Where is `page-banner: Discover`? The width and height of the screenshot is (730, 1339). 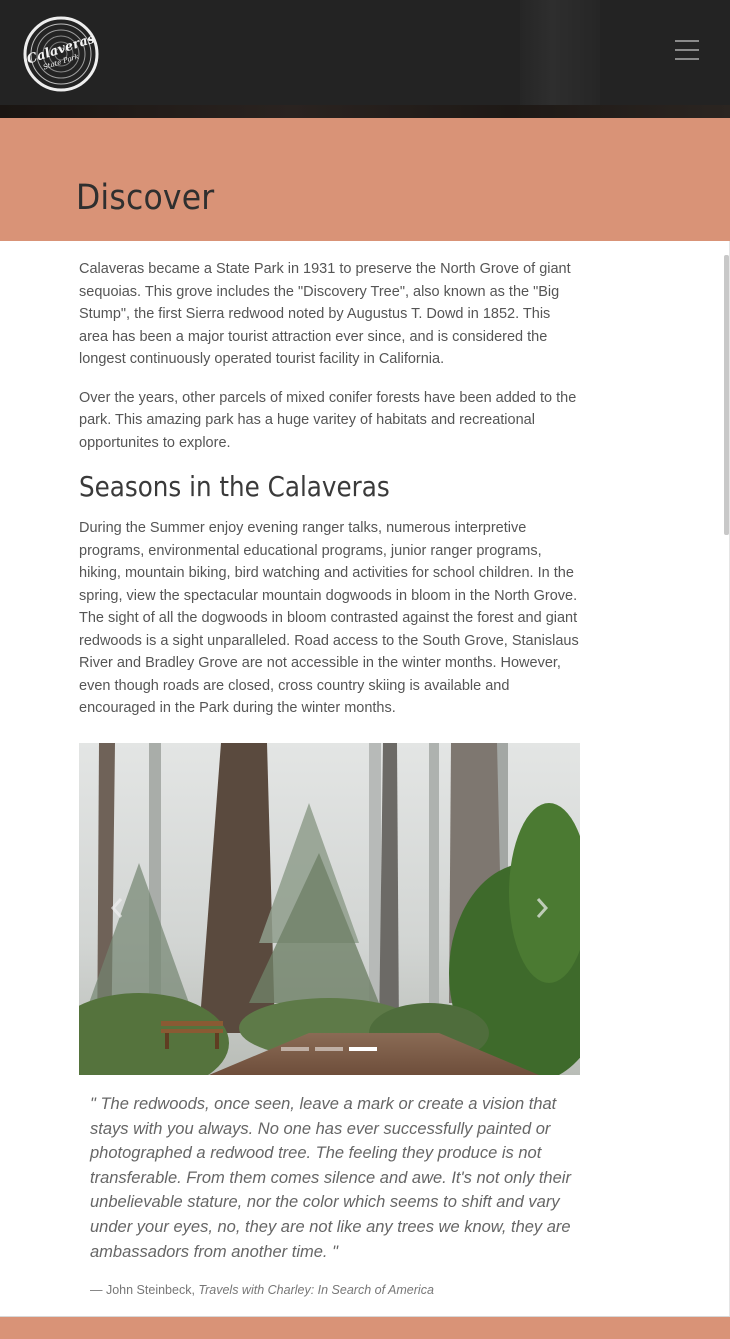 page-banner: Discover is located at coordinates (365, 179).